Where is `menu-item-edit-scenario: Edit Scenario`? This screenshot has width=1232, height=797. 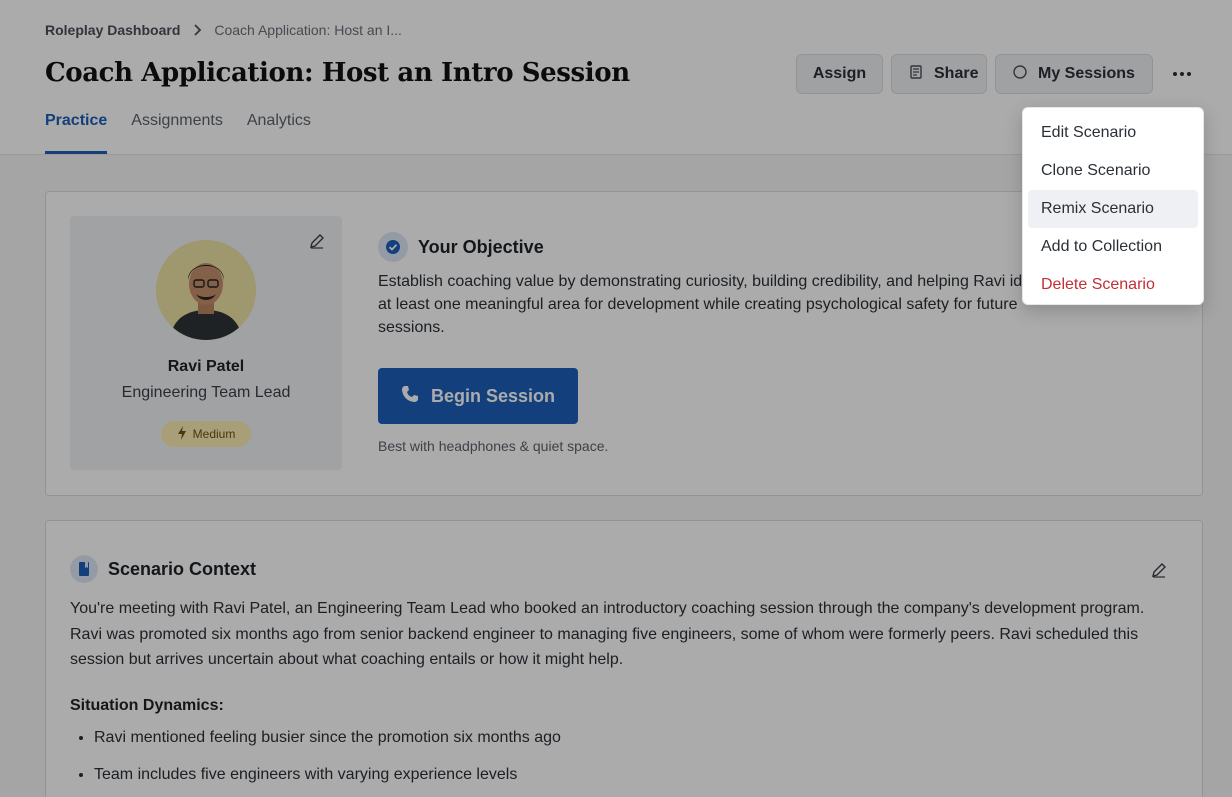
menu-item-edit-scenario: Edit Scenario is located at coordinates (1113, 133).